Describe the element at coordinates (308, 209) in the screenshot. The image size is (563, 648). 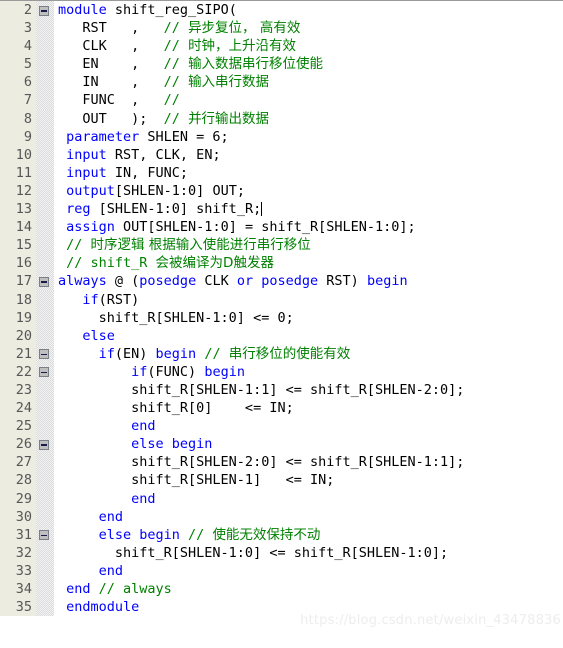
I see `code-text: reg [SHLEN-1:0] shift_R;` at that location.